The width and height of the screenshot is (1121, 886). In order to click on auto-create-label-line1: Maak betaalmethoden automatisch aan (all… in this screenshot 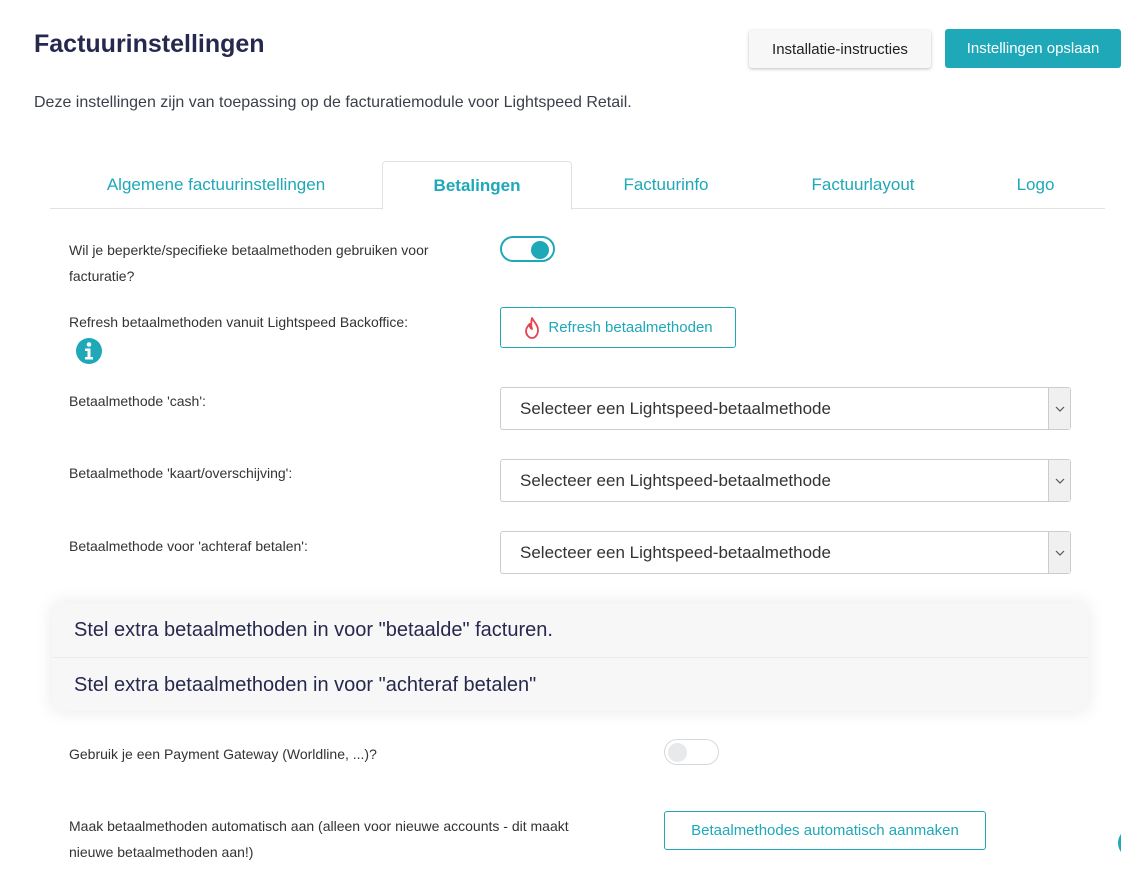, I will do `click(319, 826)`.